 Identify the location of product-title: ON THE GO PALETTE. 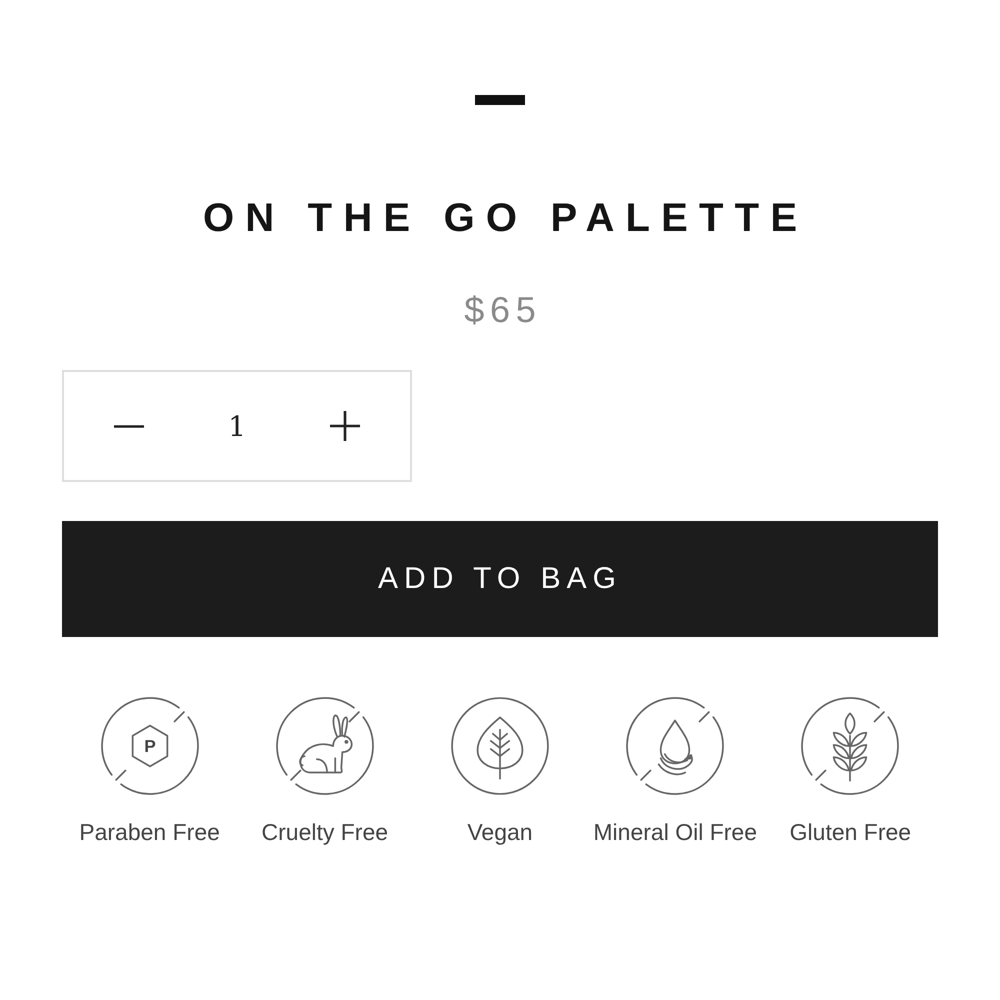
(505, 218).